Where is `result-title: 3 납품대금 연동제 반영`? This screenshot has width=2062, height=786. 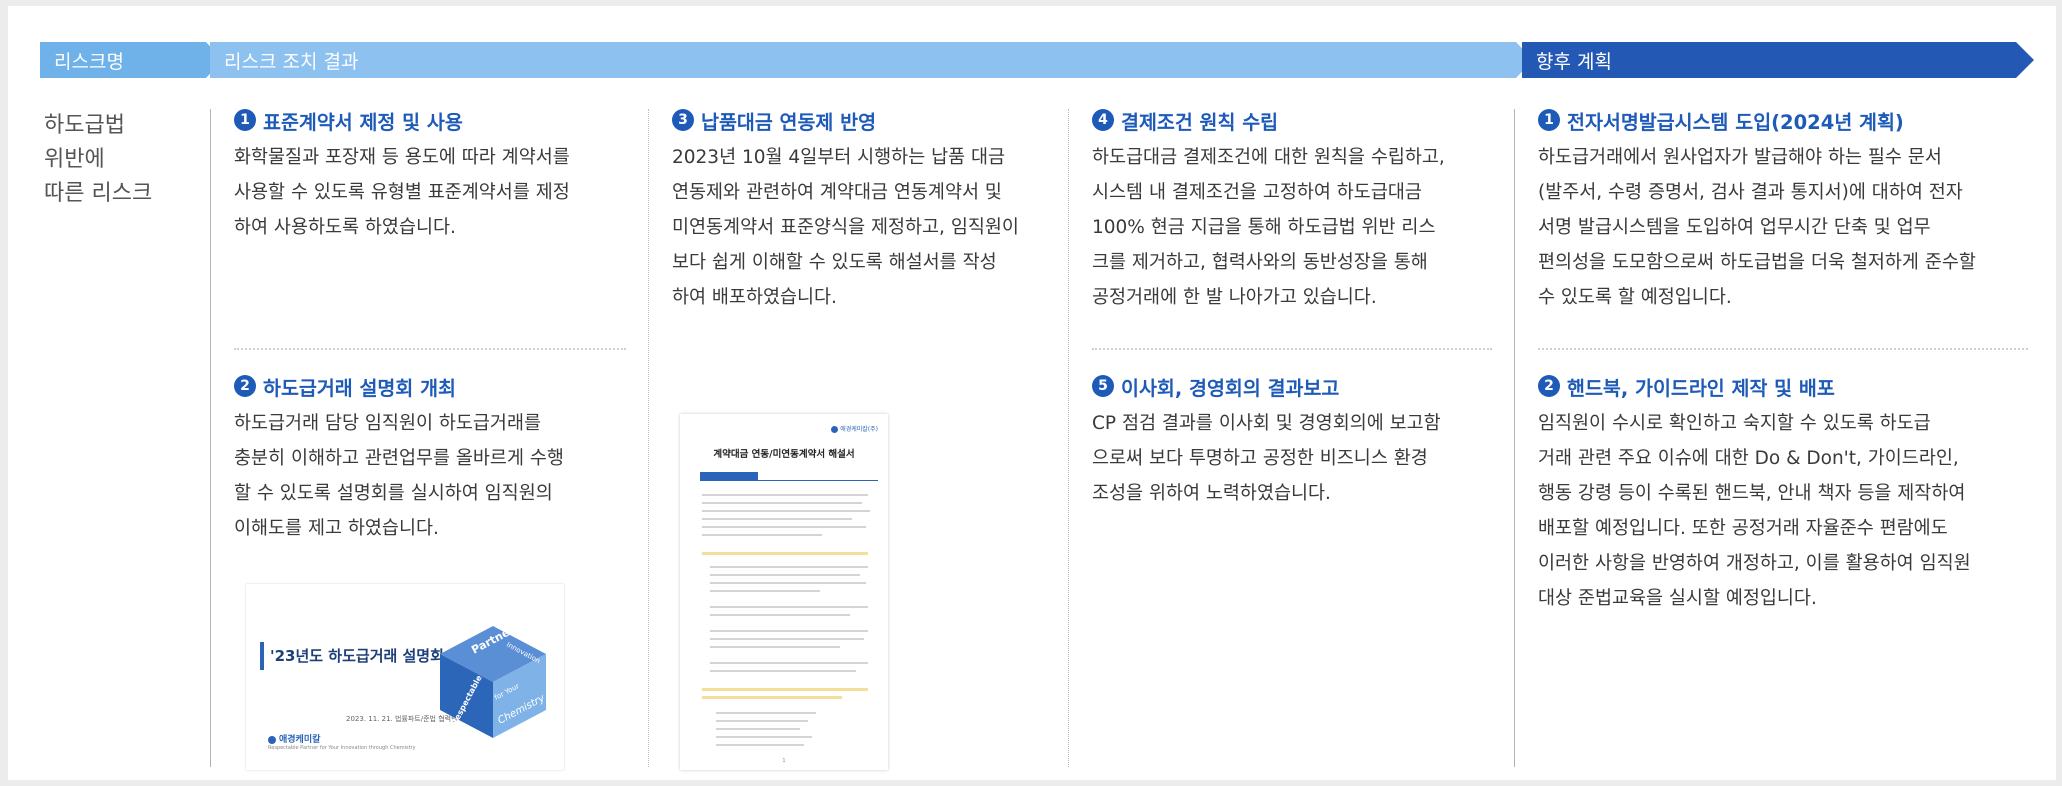
result-title: 3 납품대금 연동제 반영 is located at coordinates (845, 120).